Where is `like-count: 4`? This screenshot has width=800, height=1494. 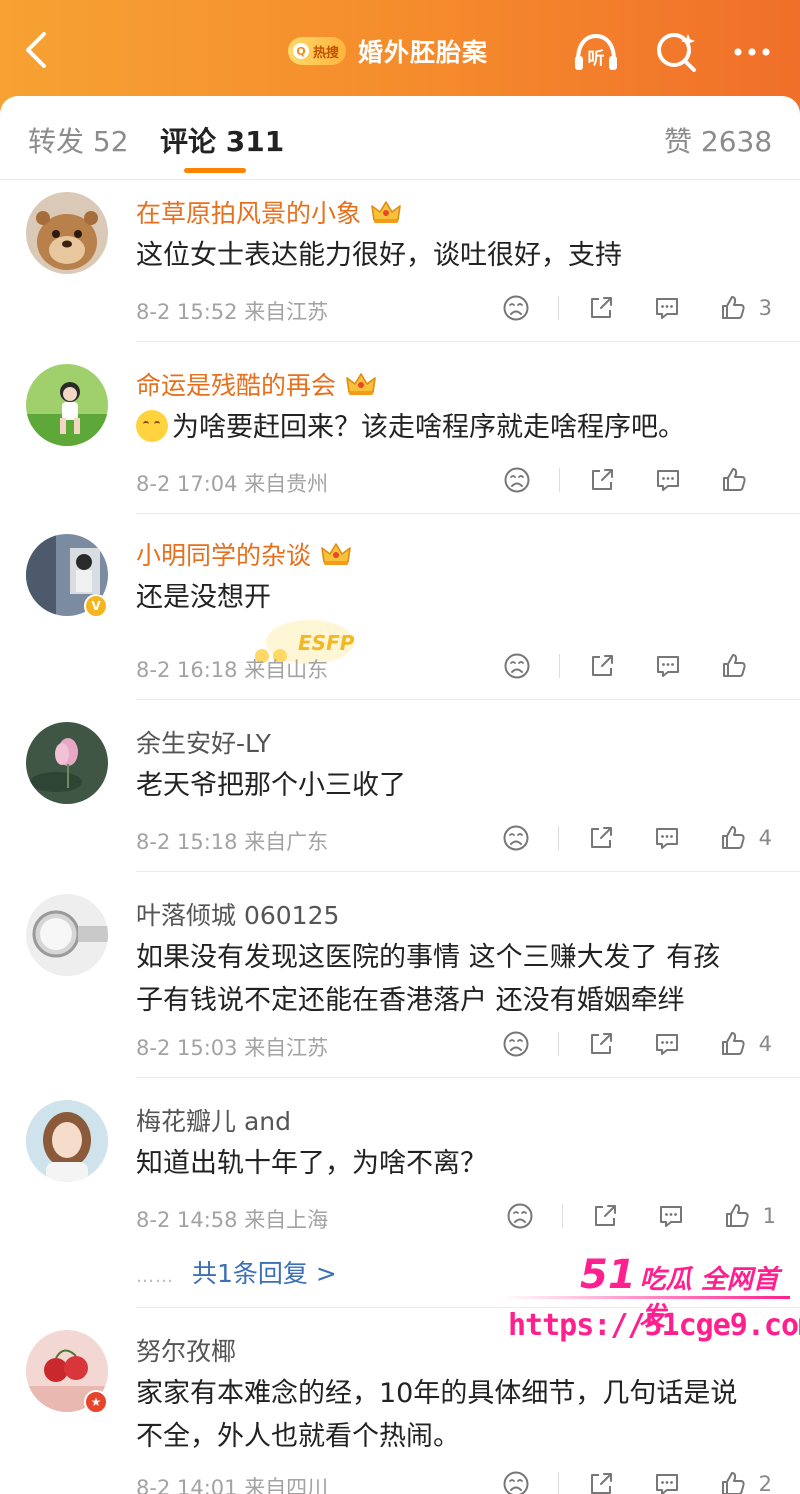 like-count: 4 is located at coordinates (765, 1044).